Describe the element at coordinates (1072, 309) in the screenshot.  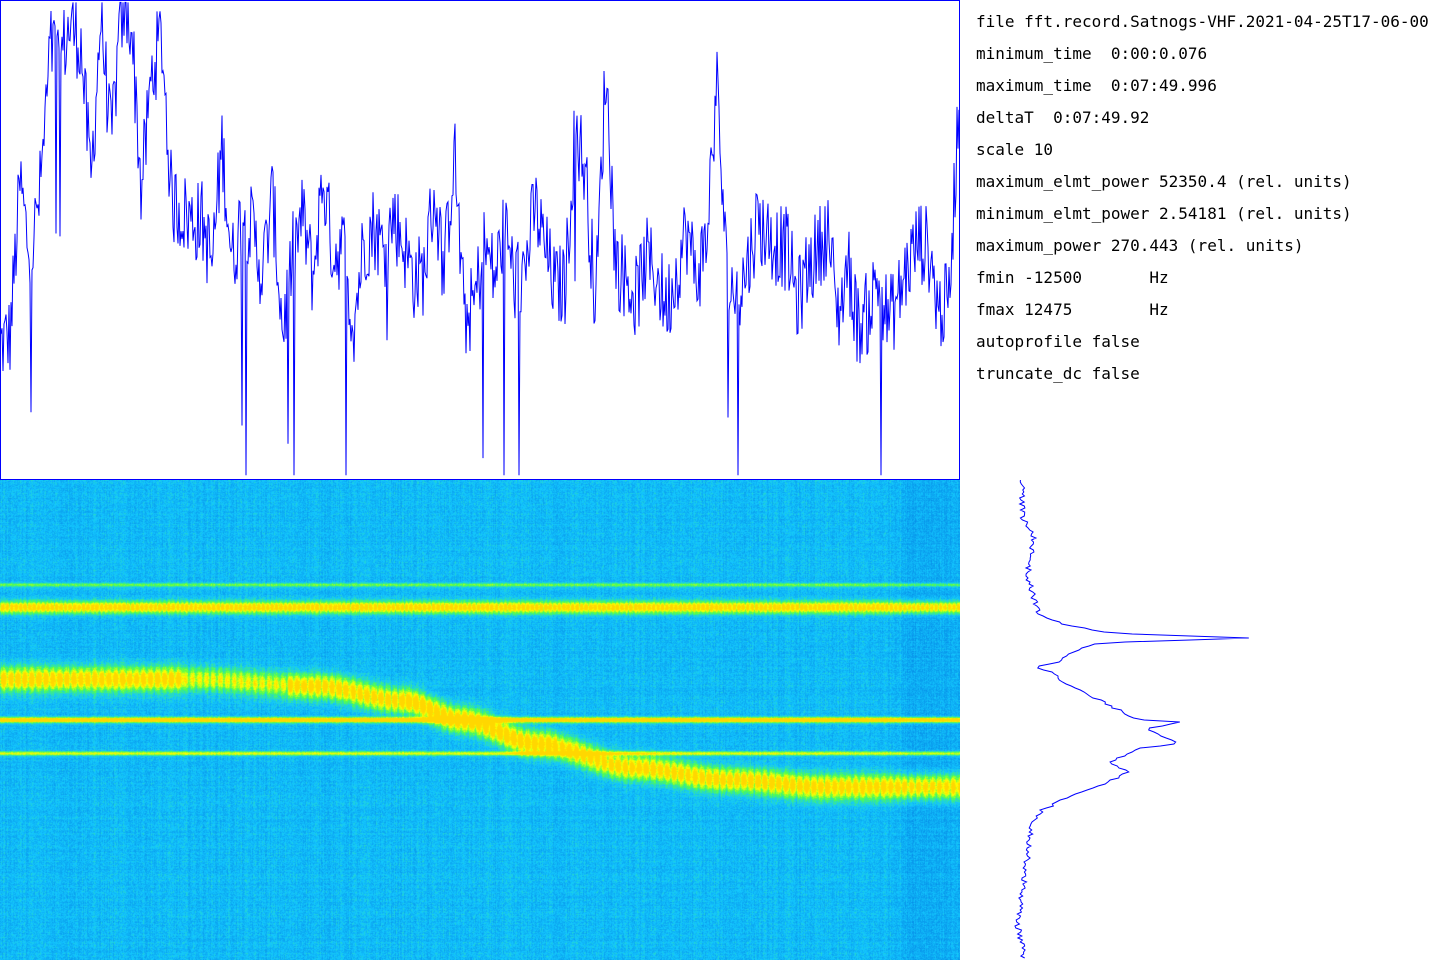
I see `info-line: fmax 12475 Hz` at that location.